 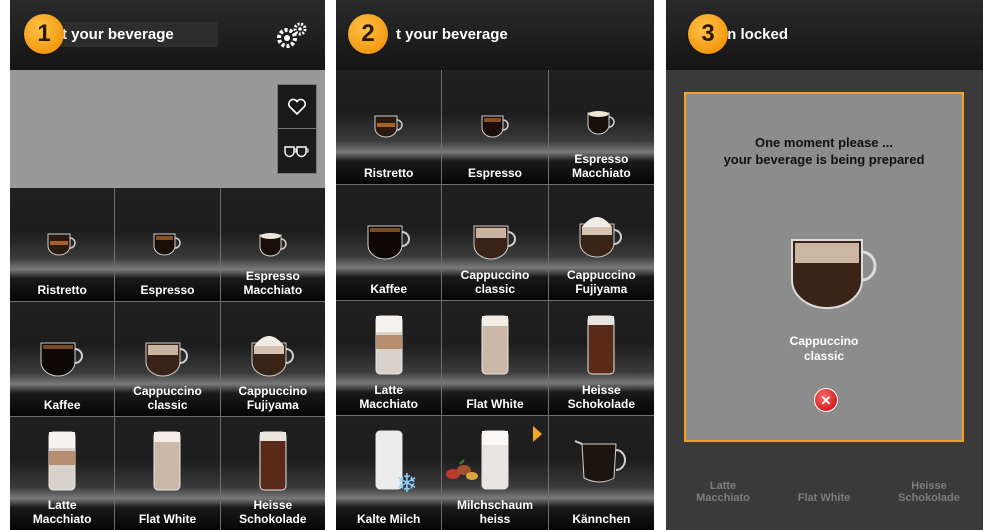 I want to click on favorites-button, so click(x=297, y=107).